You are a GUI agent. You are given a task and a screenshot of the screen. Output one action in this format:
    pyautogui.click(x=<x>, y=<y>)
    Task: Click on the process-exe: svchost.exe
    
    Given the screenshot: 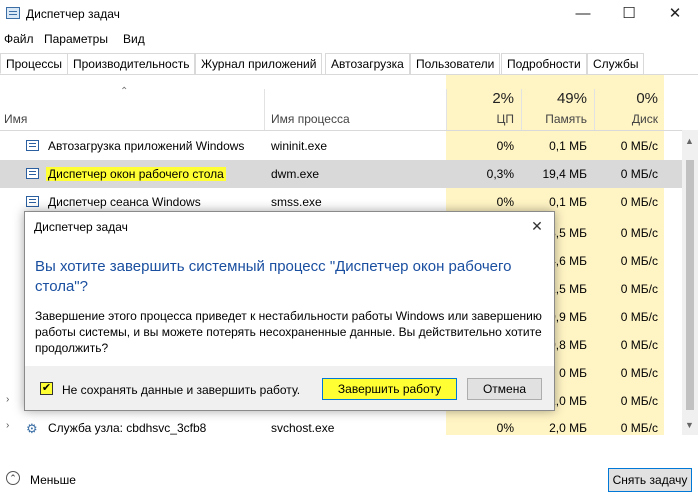 What is the action you would take?
    pyautogui.click(x=303, y=428)
    